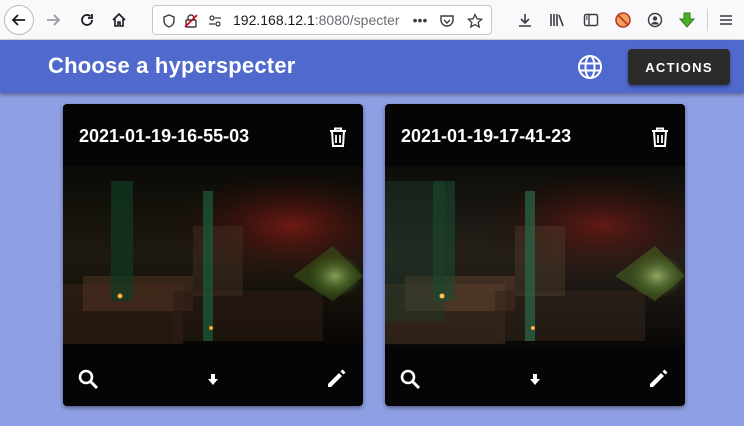 The image size is (744, 426). I want to click on bookmark-star-icon, so click(475, 21).